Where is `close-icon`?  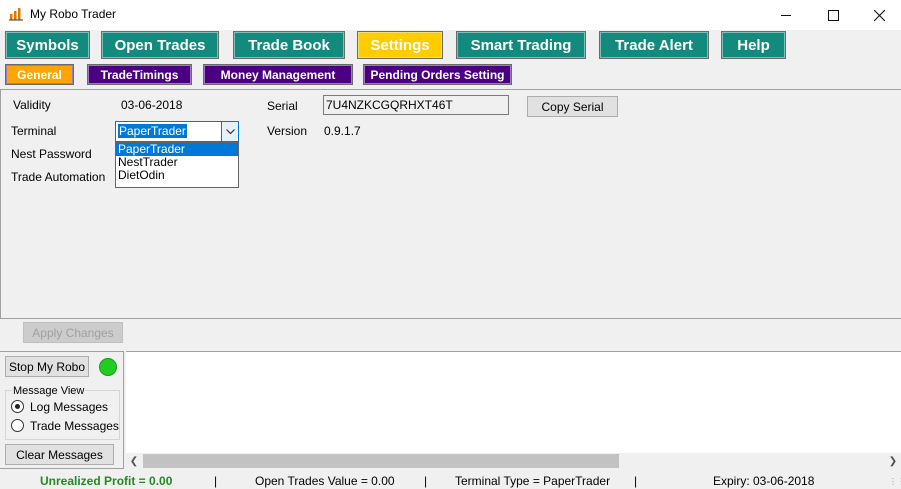
close-icon is located at coordinates (879, 15).